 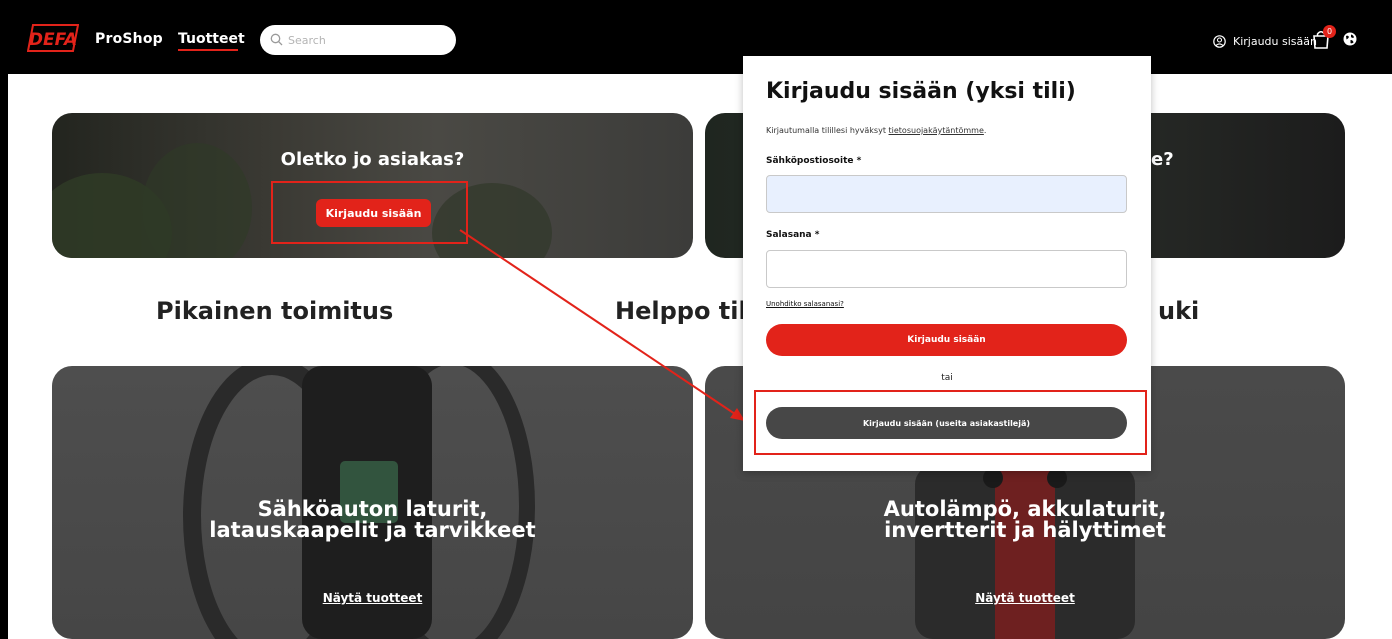 I want to click on category-title-ev-line1: Sähköauton laturit,, so click(x=372, y=509).